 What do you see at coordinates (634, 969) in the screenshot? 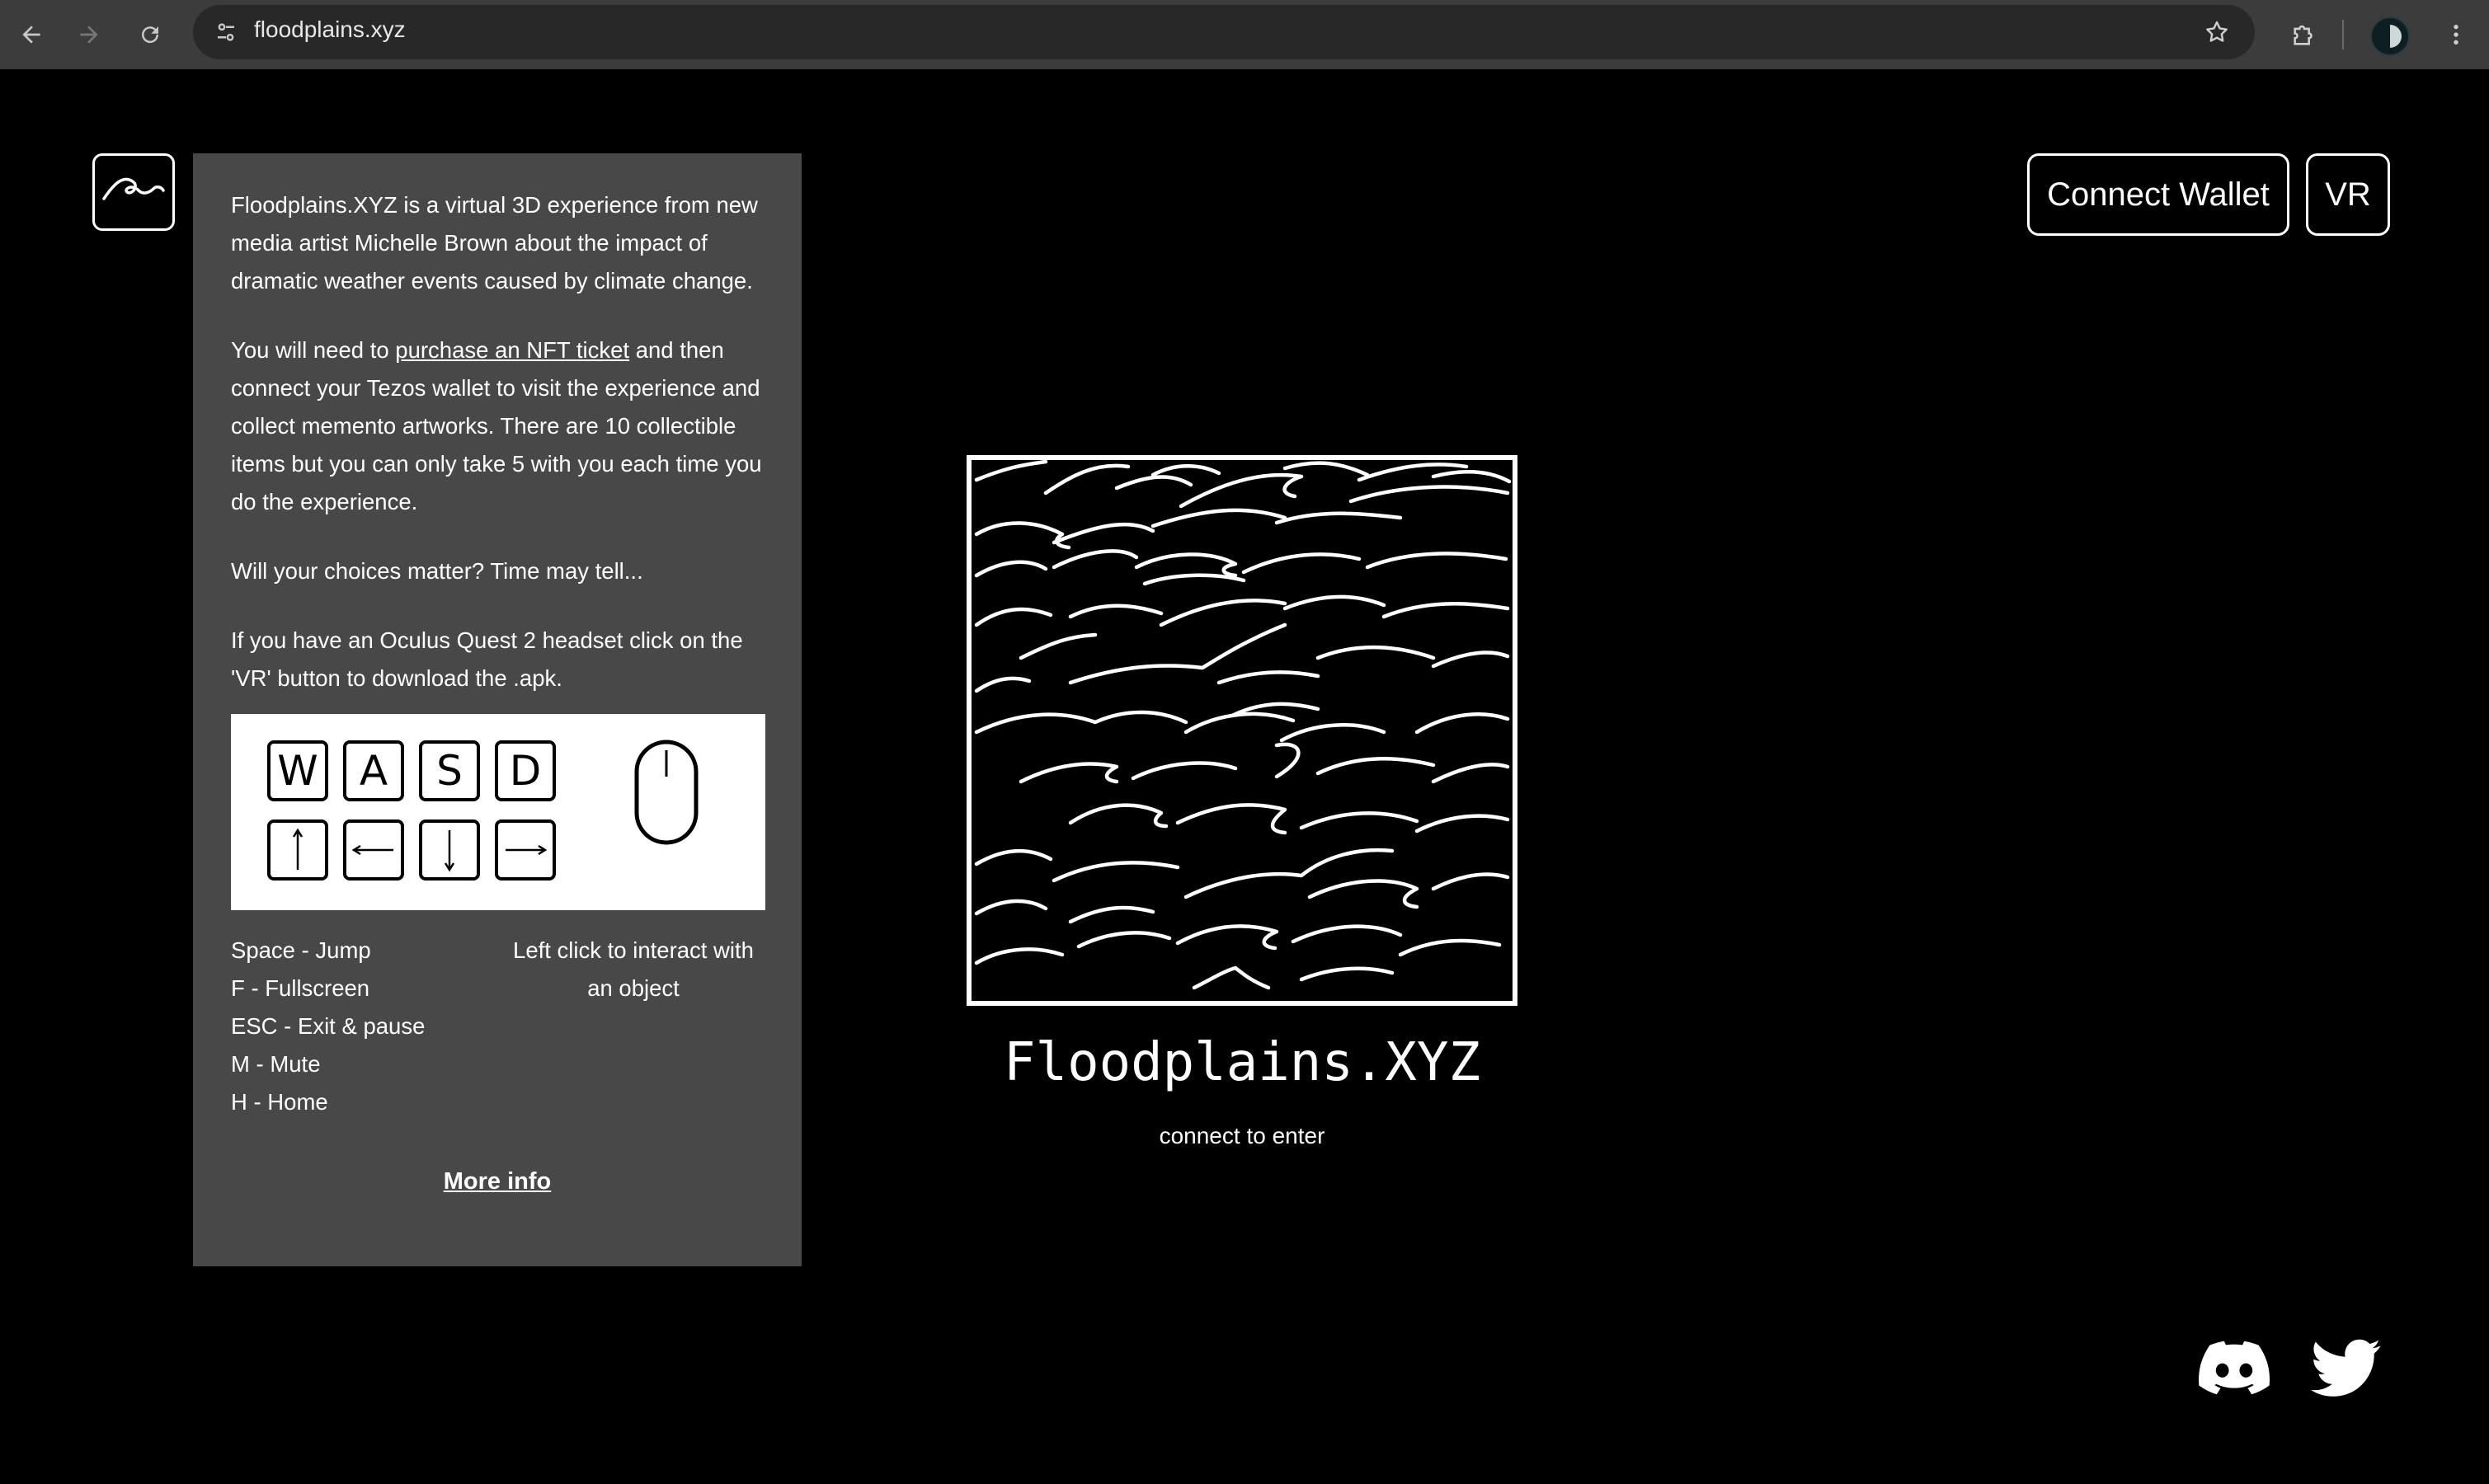
I see `mouse-control: Left click to interact with an object` at bounding box center [634, 969].